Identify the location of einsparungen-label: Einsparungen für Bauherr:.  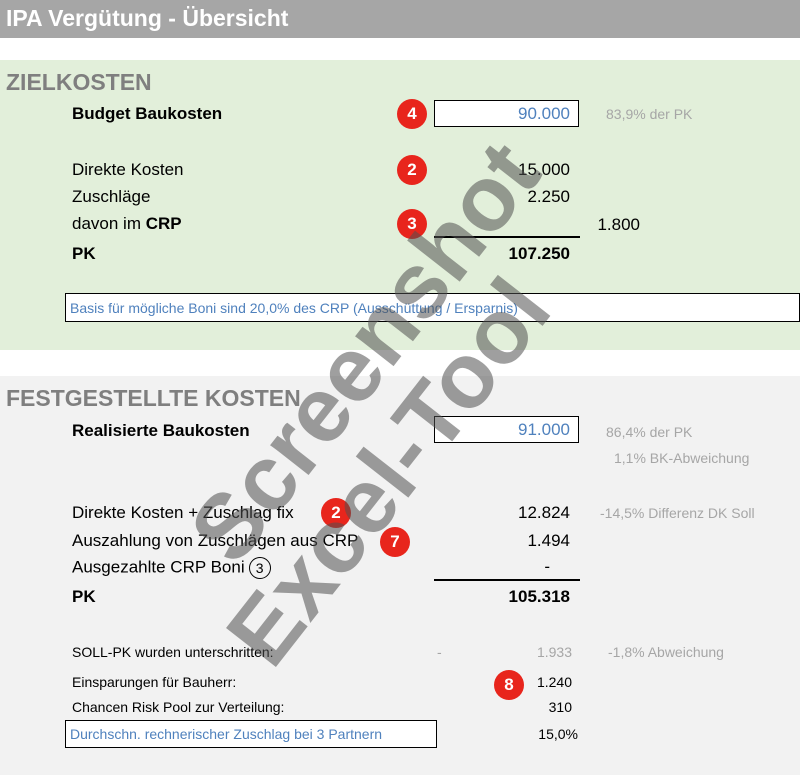
(154, 682).